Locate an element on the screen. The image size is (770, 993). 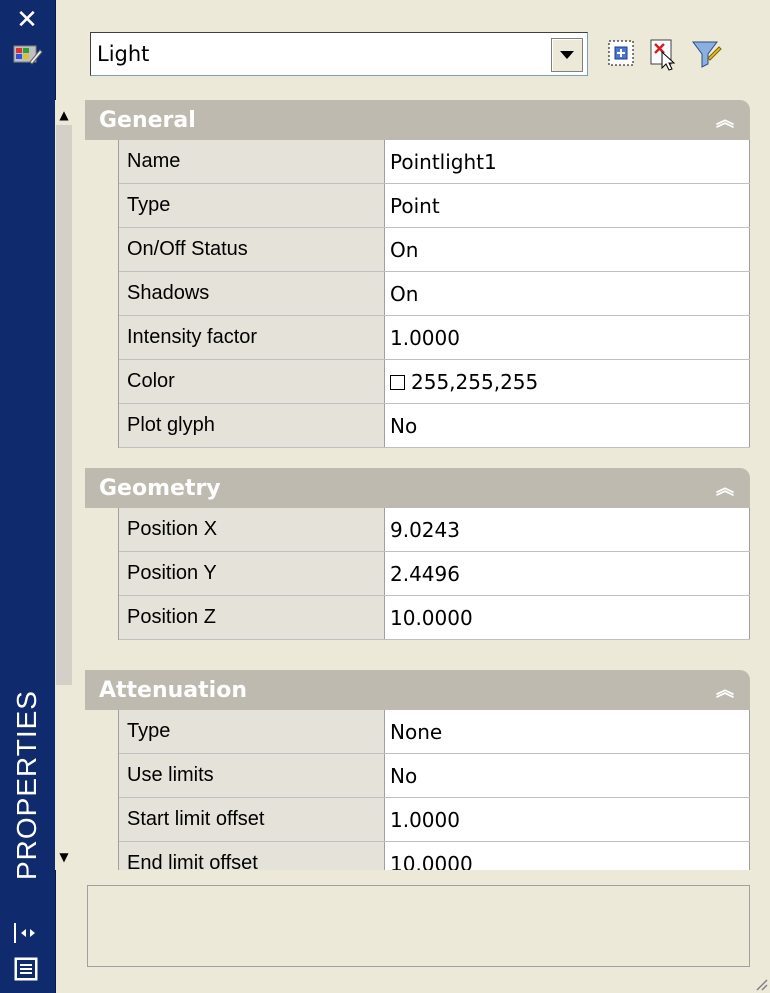
description-panel is located at coordinates (418, 926).